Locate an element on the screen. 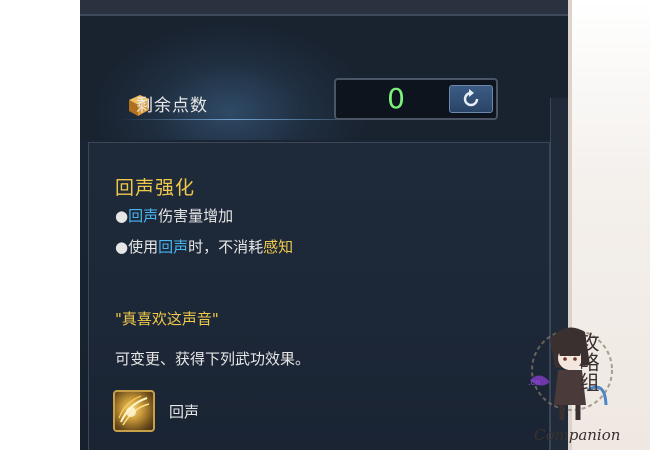  flavor-quote: "真喜欢这声音" is located at coordinates (167, 319).